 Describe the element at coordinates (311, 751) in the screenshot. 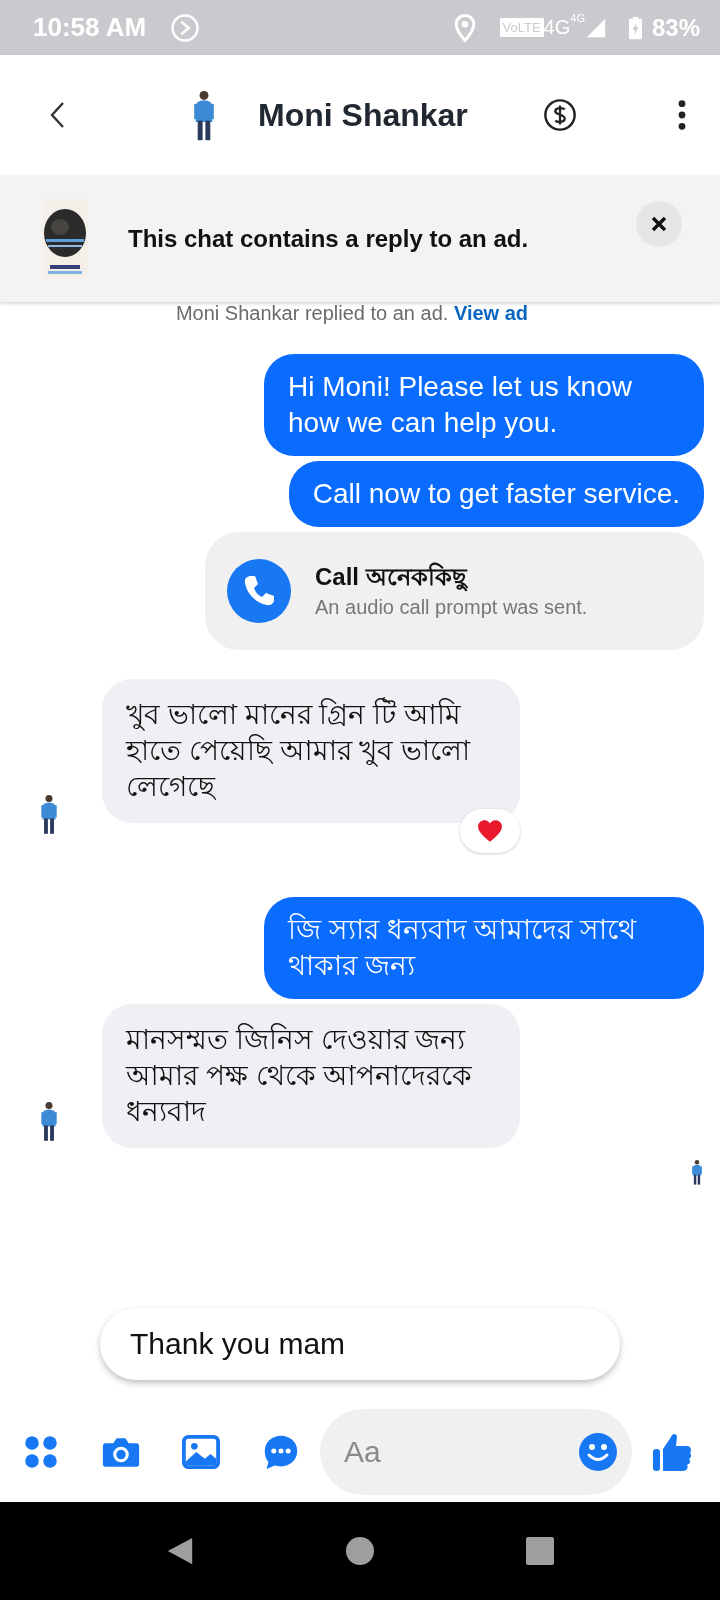

I see `message-bubble: খুব ভালো মানের গ্রিন টি আমি হাতে পেয়েছি আমার খুব ভালো লেগেছে` at that location.